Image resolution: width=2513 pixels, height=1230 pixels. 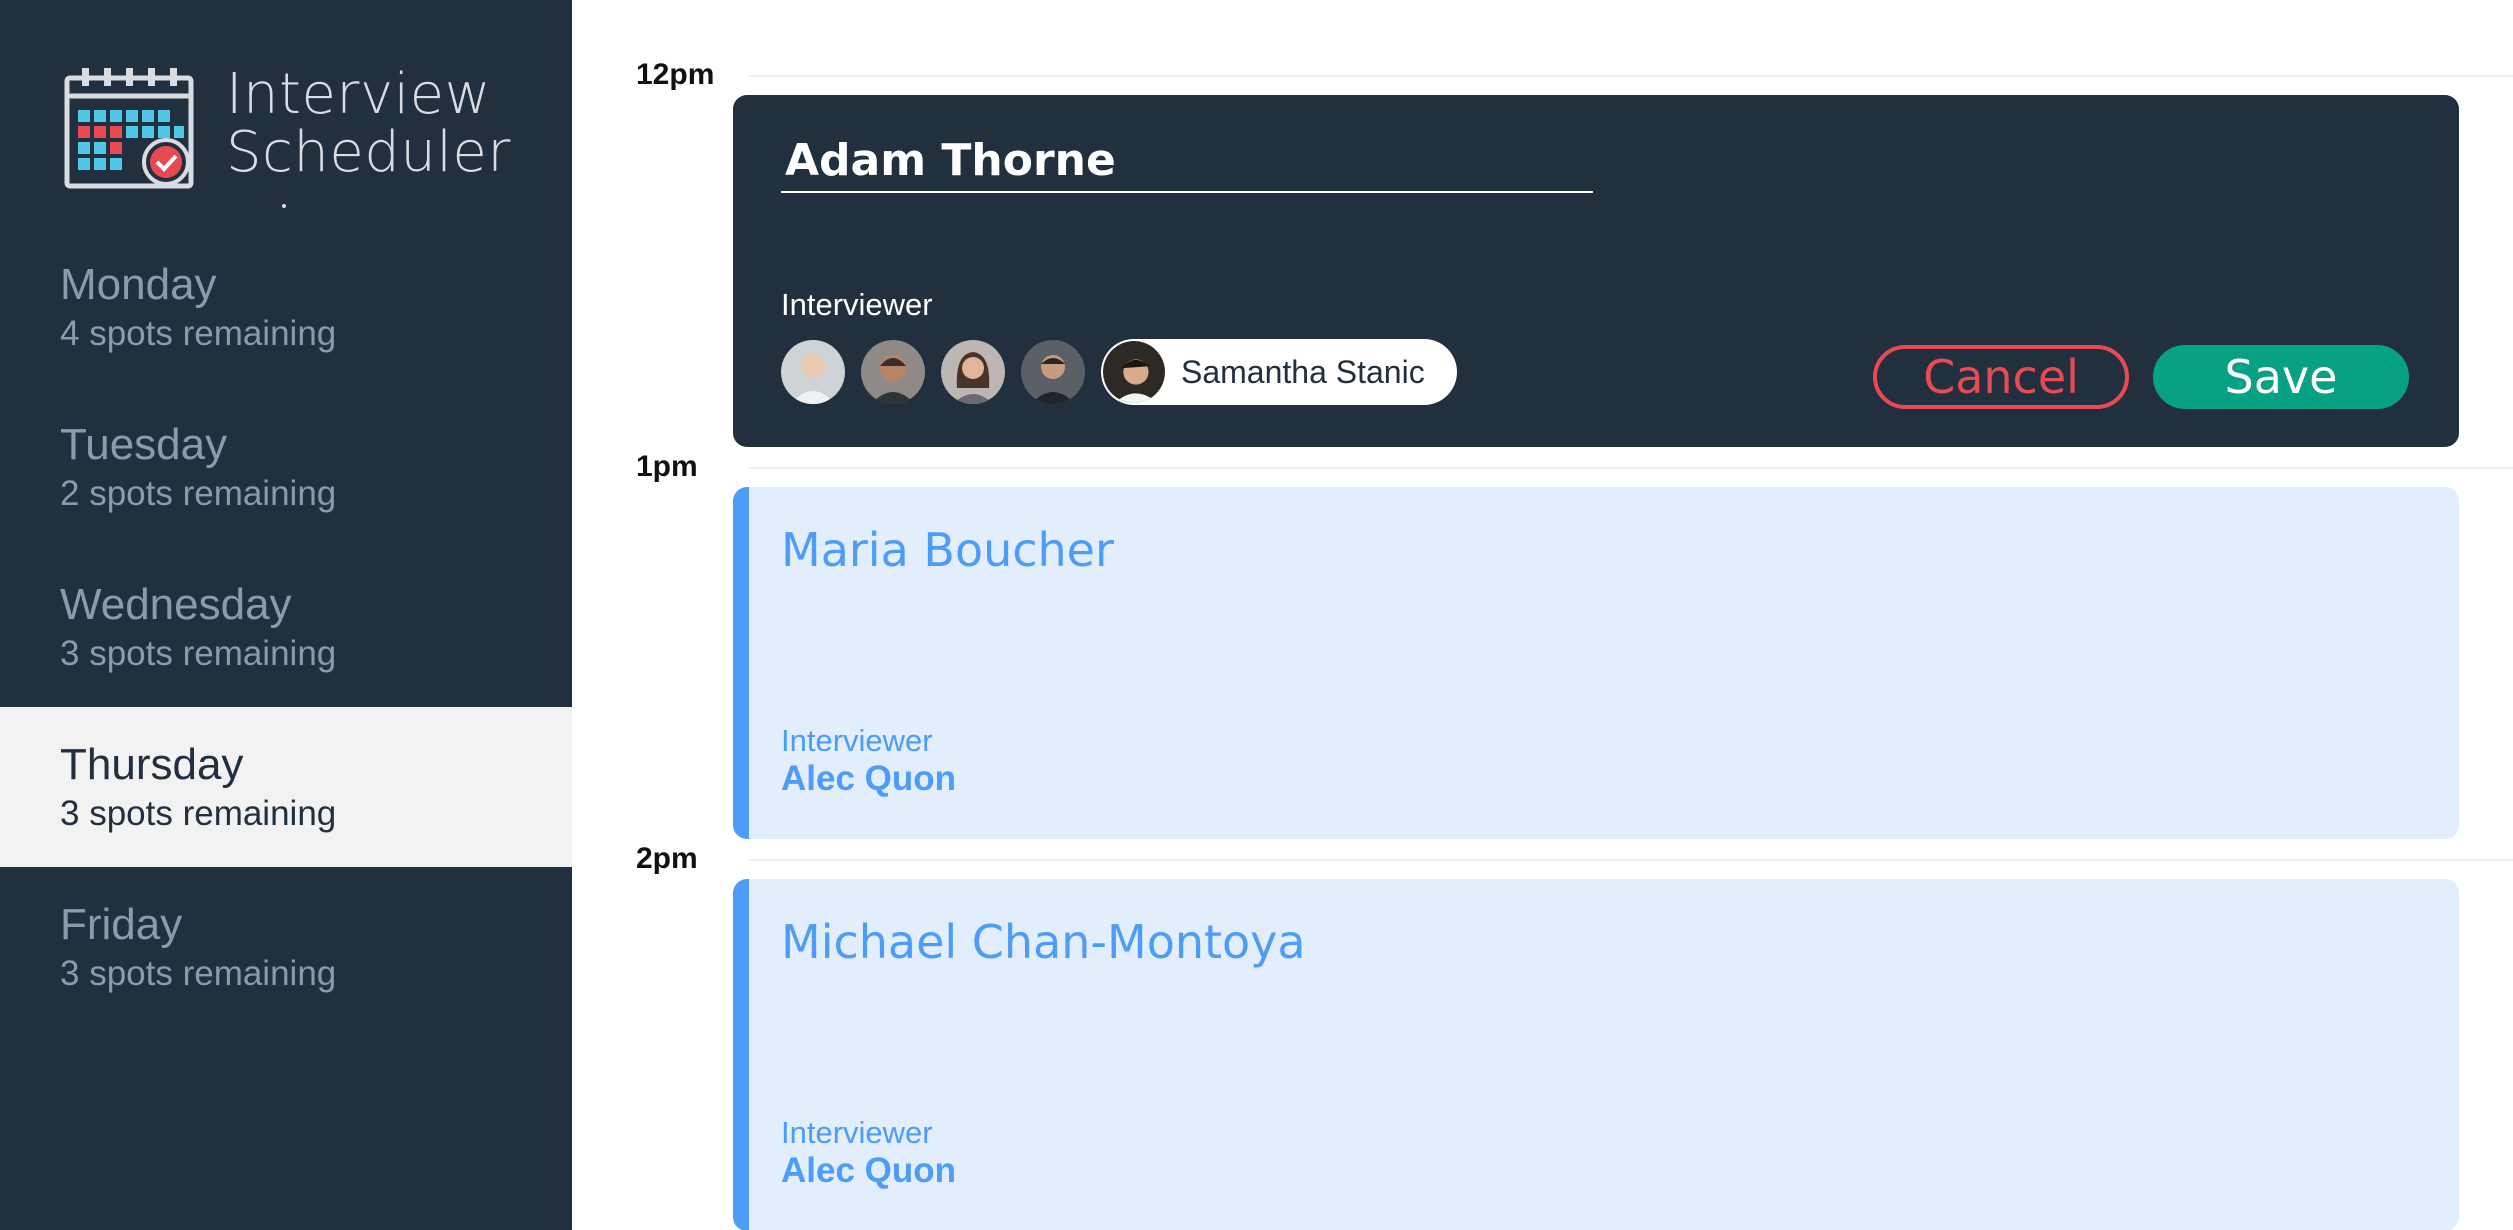 I want to click on interviewer-list: Samantha Stanic, so click(x=1119, y=372).